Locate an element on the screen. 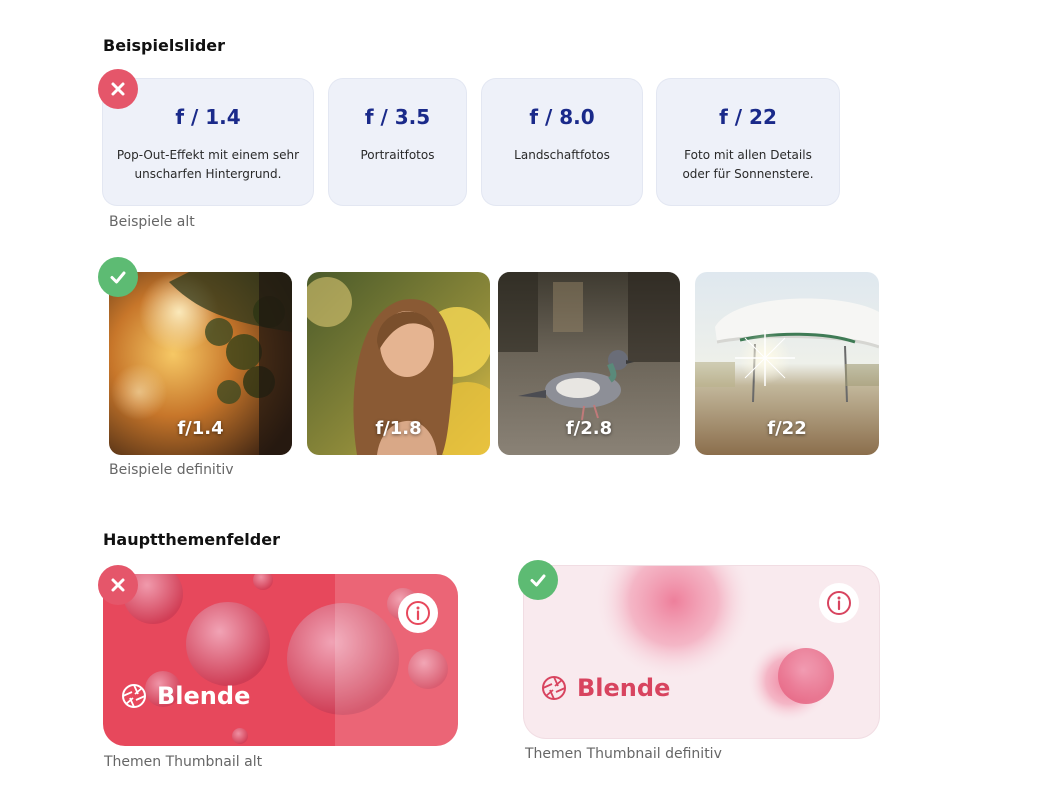  theme-thumbnail-new: Blende is located at coordinates (701, 652).